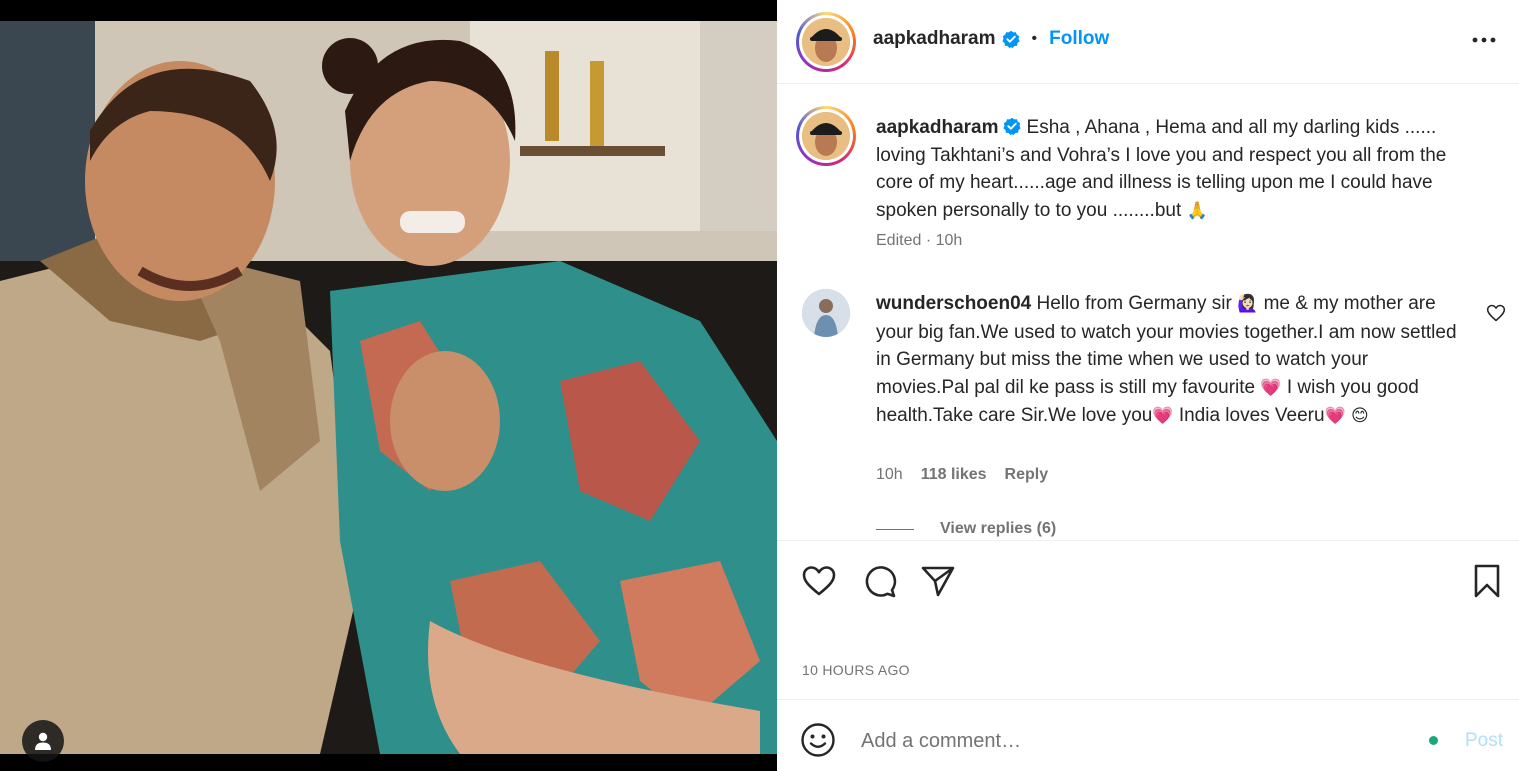 The width and height of the screenshot is (1519, 771). What do you see at coordinates (934, 39) in the screenshot?
I see `author-username: aapkadharam` at bounding box center [934, 39].